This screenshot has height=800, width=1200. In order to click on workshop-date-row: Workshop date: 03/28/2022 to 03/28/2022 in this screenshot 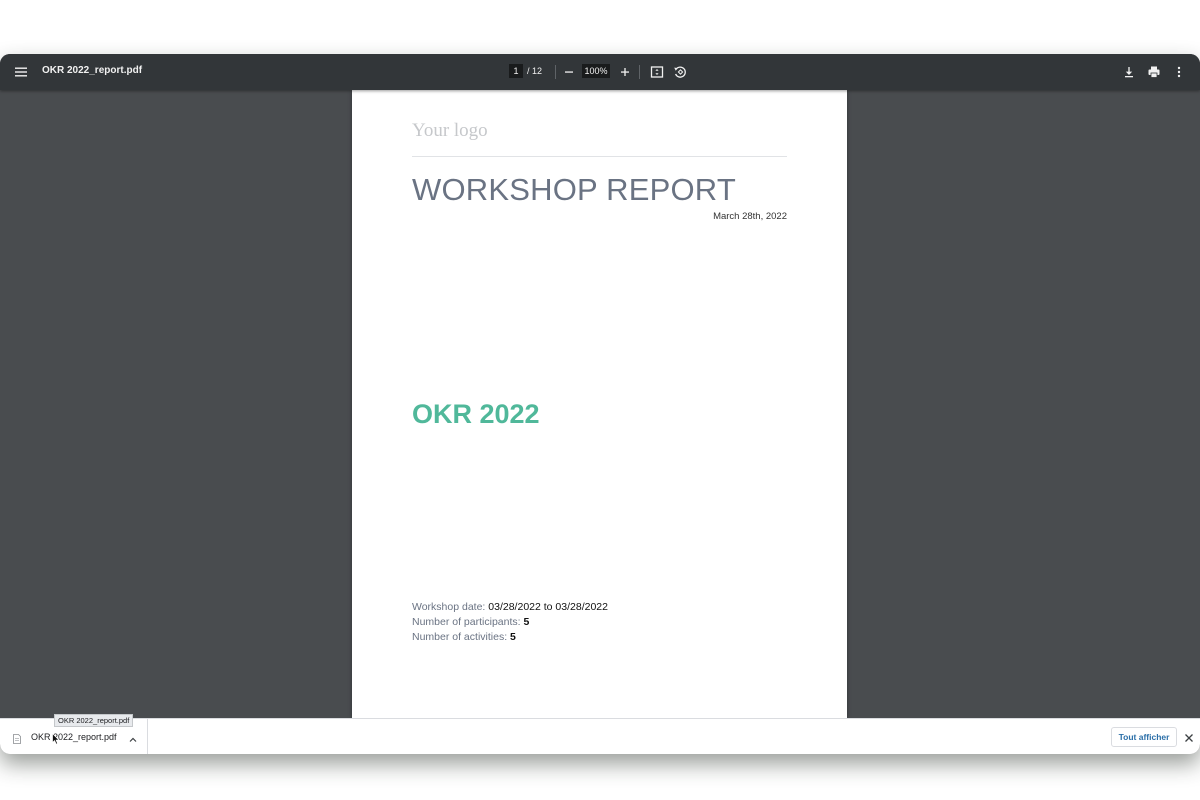, I will do `click(510, 607)`.